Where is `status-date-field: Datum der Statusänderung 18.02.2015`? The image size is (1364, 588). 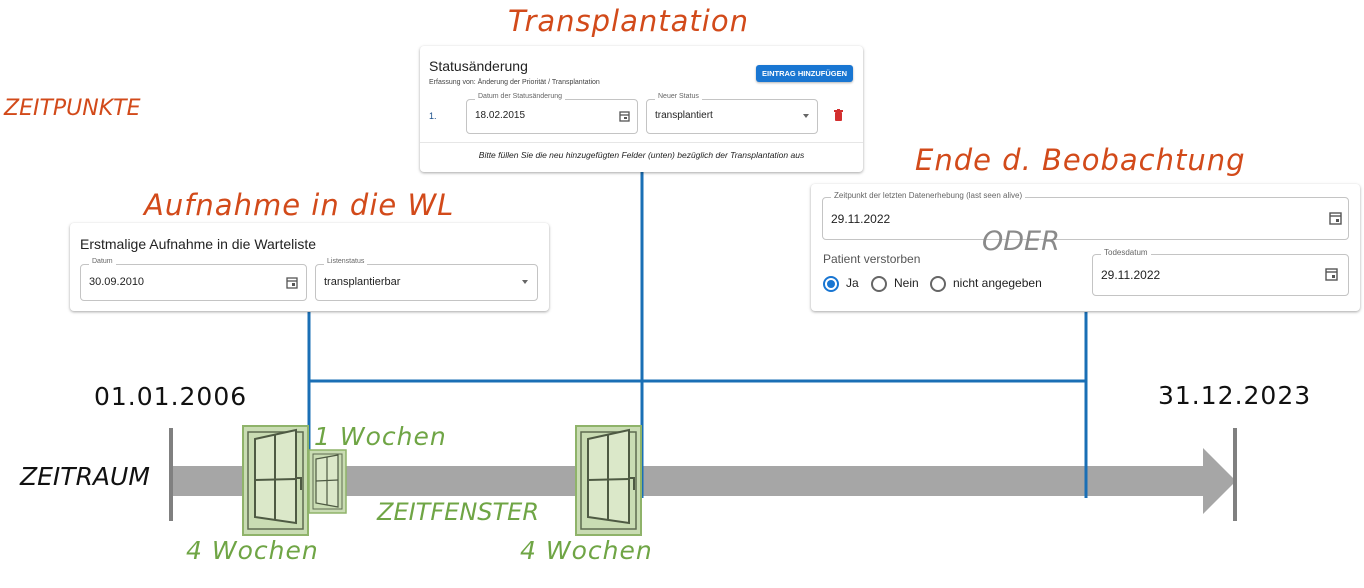
status-date-field: Datum der Statusänderung 18.02.2015 is located at coordinates (552, 113).